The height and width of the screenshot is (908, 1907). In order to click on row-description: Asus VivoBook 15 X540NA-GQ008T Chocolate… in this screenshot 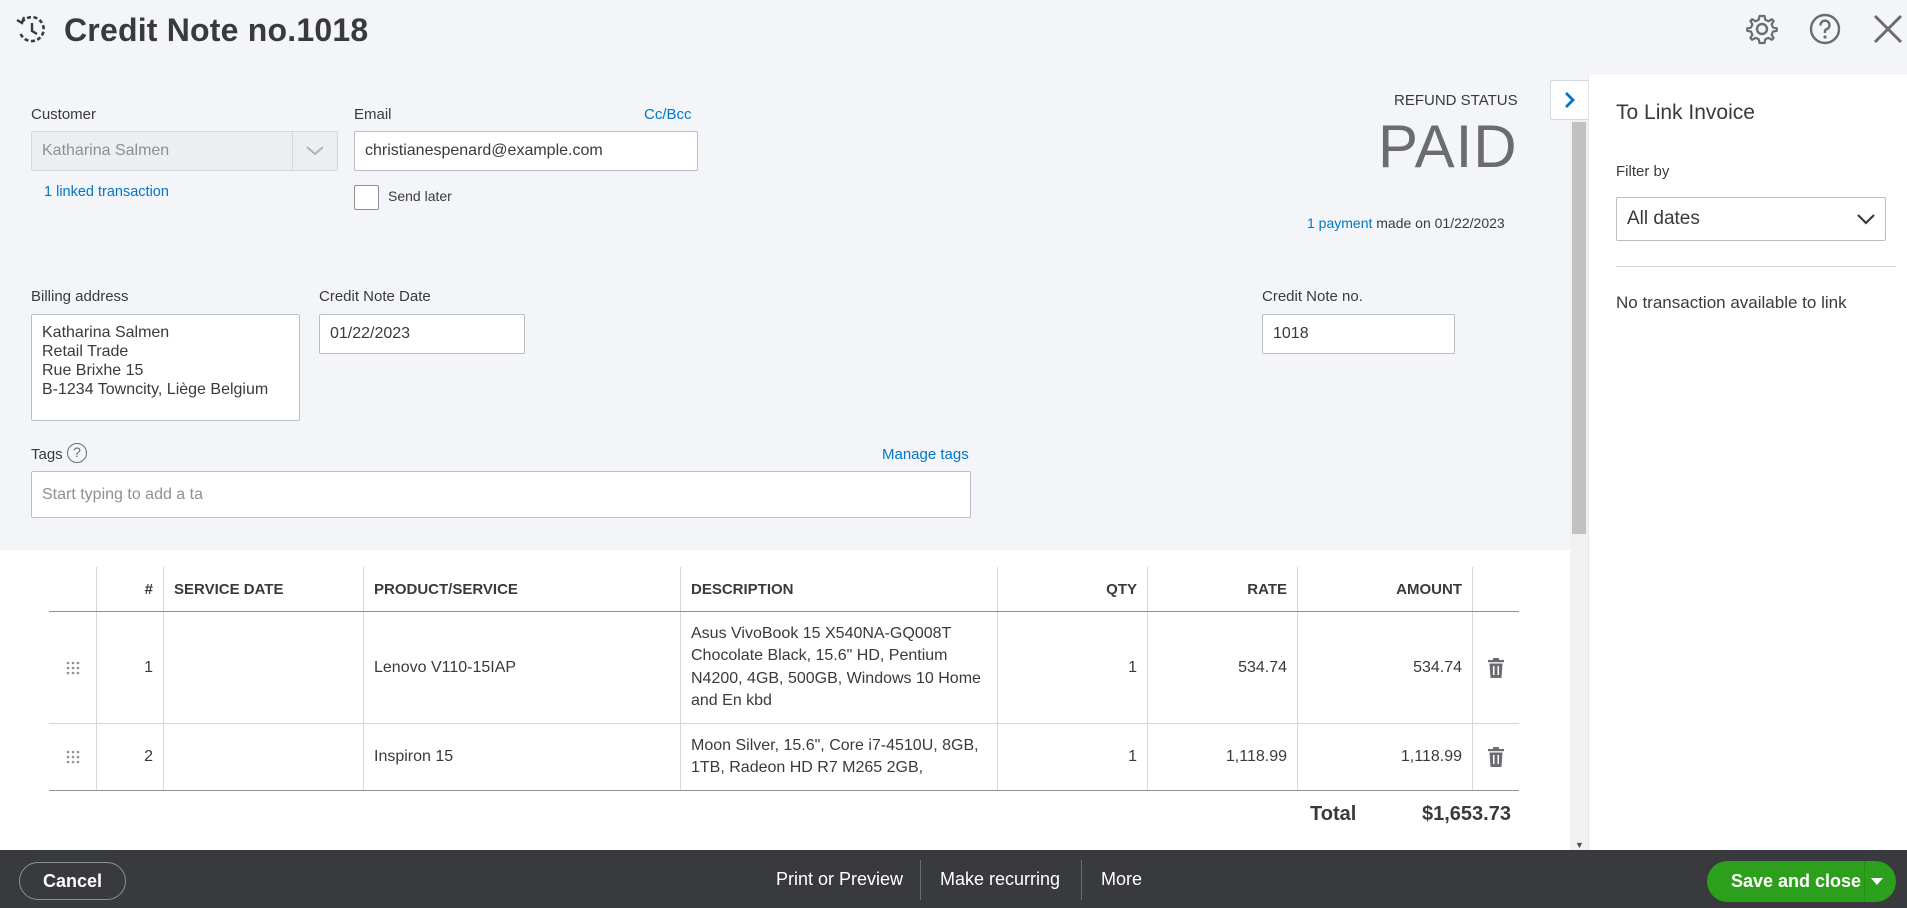, I will do `click(838, 667)`.